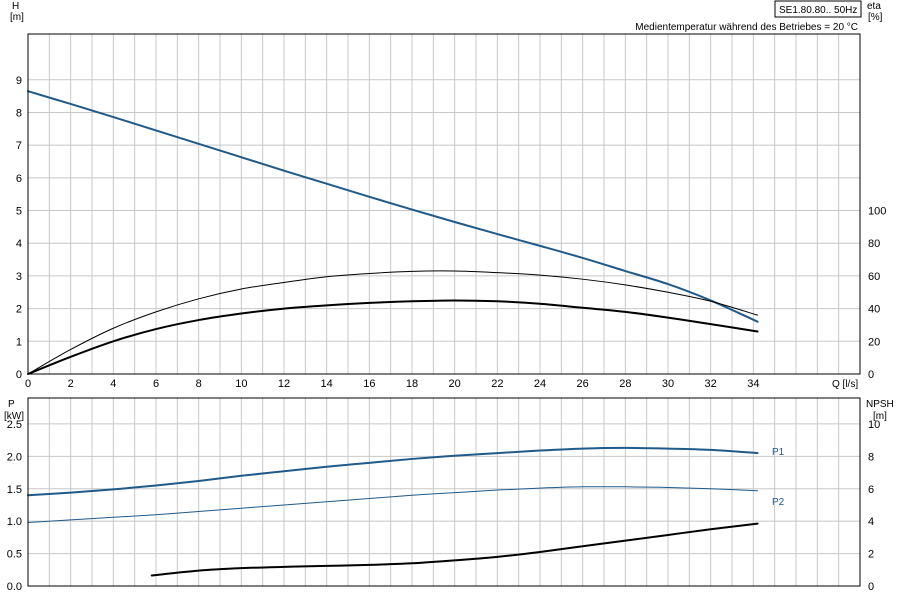  What do you see at coordinates (19, 81) in the screenshot?
I see `top-left-tick-label: 9` at bounding box center [19, 81].